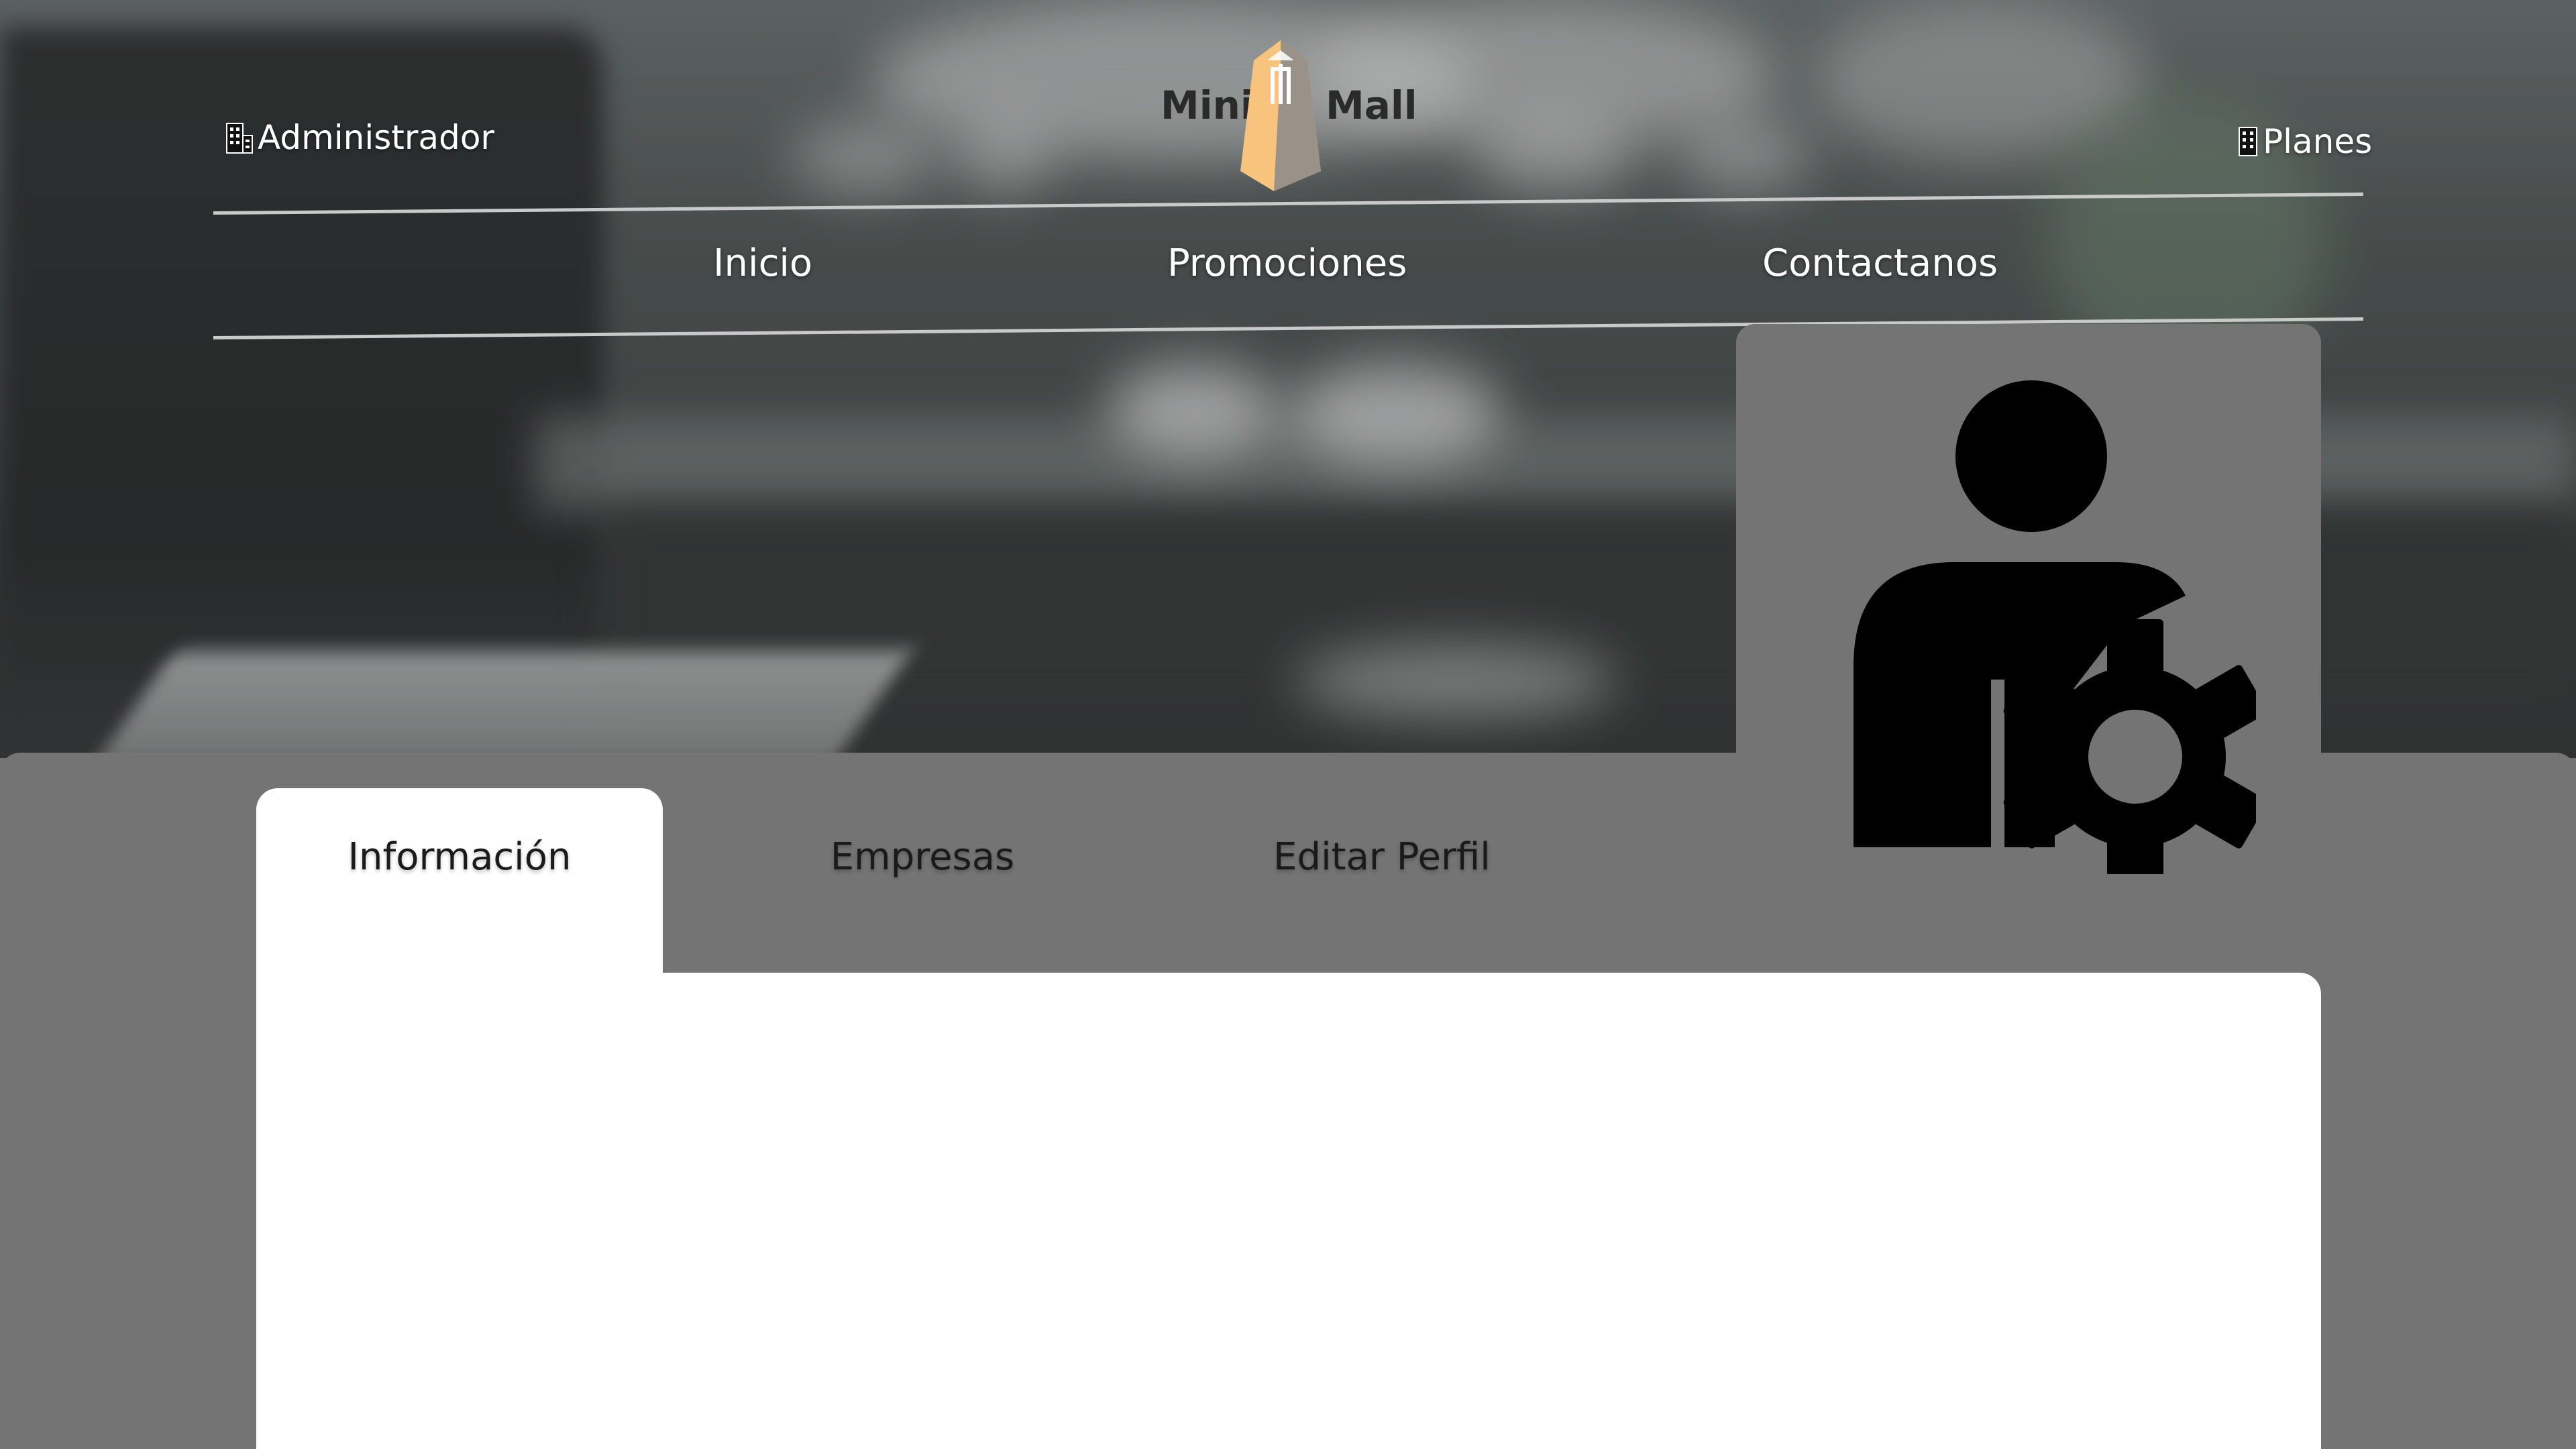 The width and height of the screenshot is (2576, 1449). Describe the element at coordinates (1371, 105) in the screenshot. I see `logo-word-mall: Mall` at that location.